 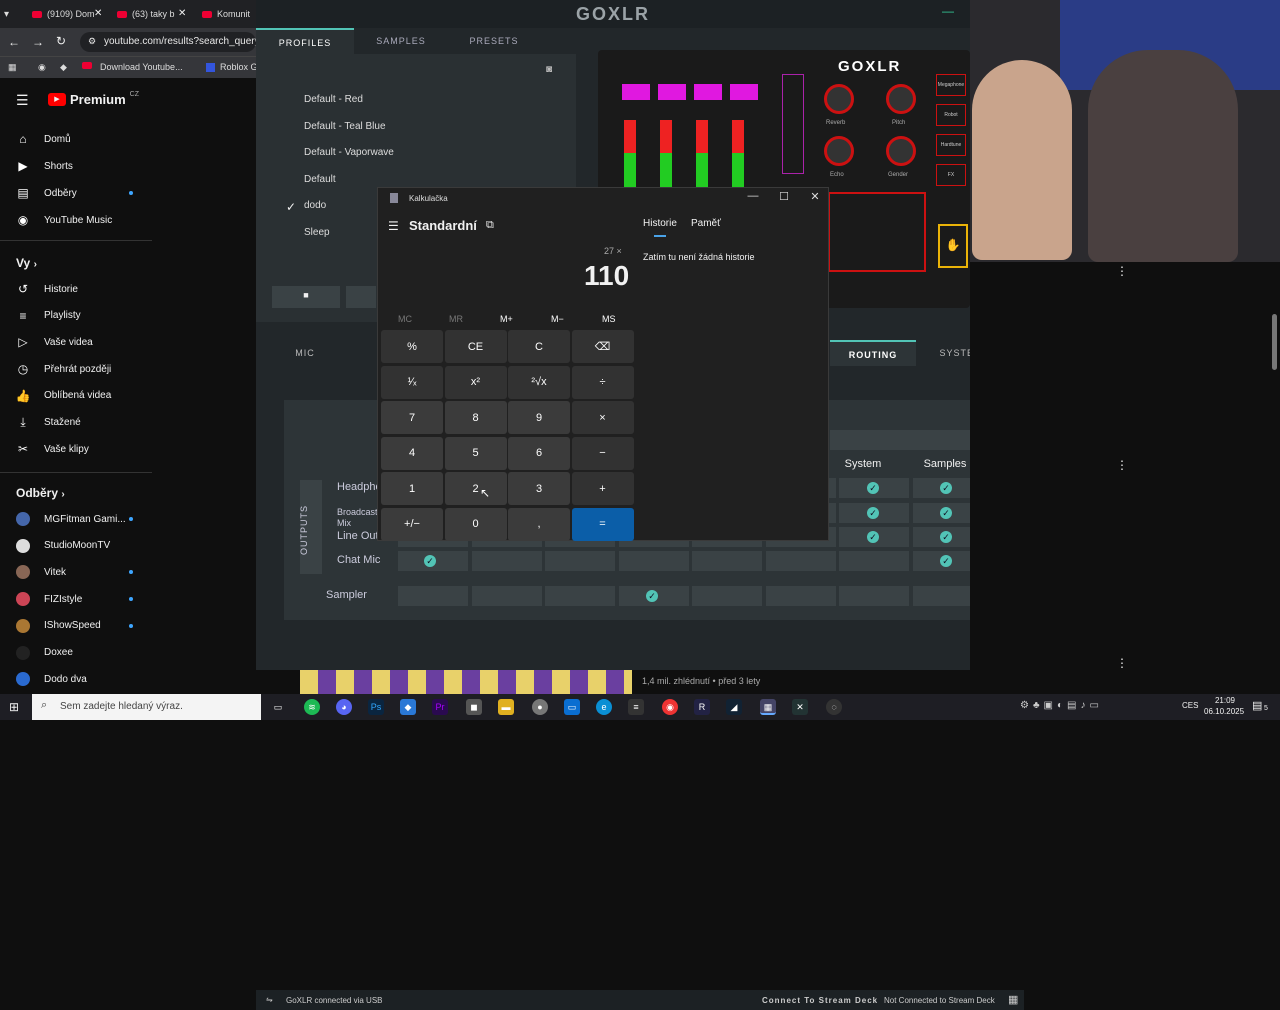 I want to click on profile-item: Default - Red, so click(x=333, y=99).